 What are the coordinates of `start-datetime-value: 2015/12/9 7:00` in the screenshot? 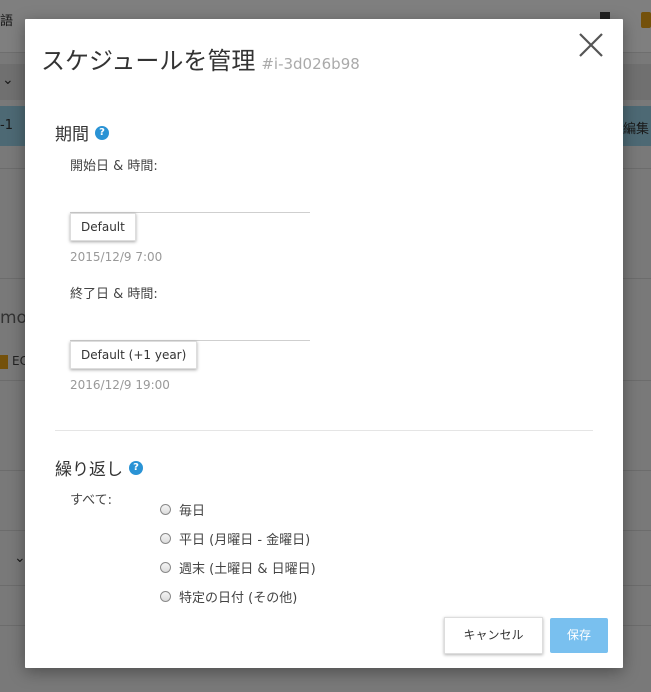 It's located at (116, 257).